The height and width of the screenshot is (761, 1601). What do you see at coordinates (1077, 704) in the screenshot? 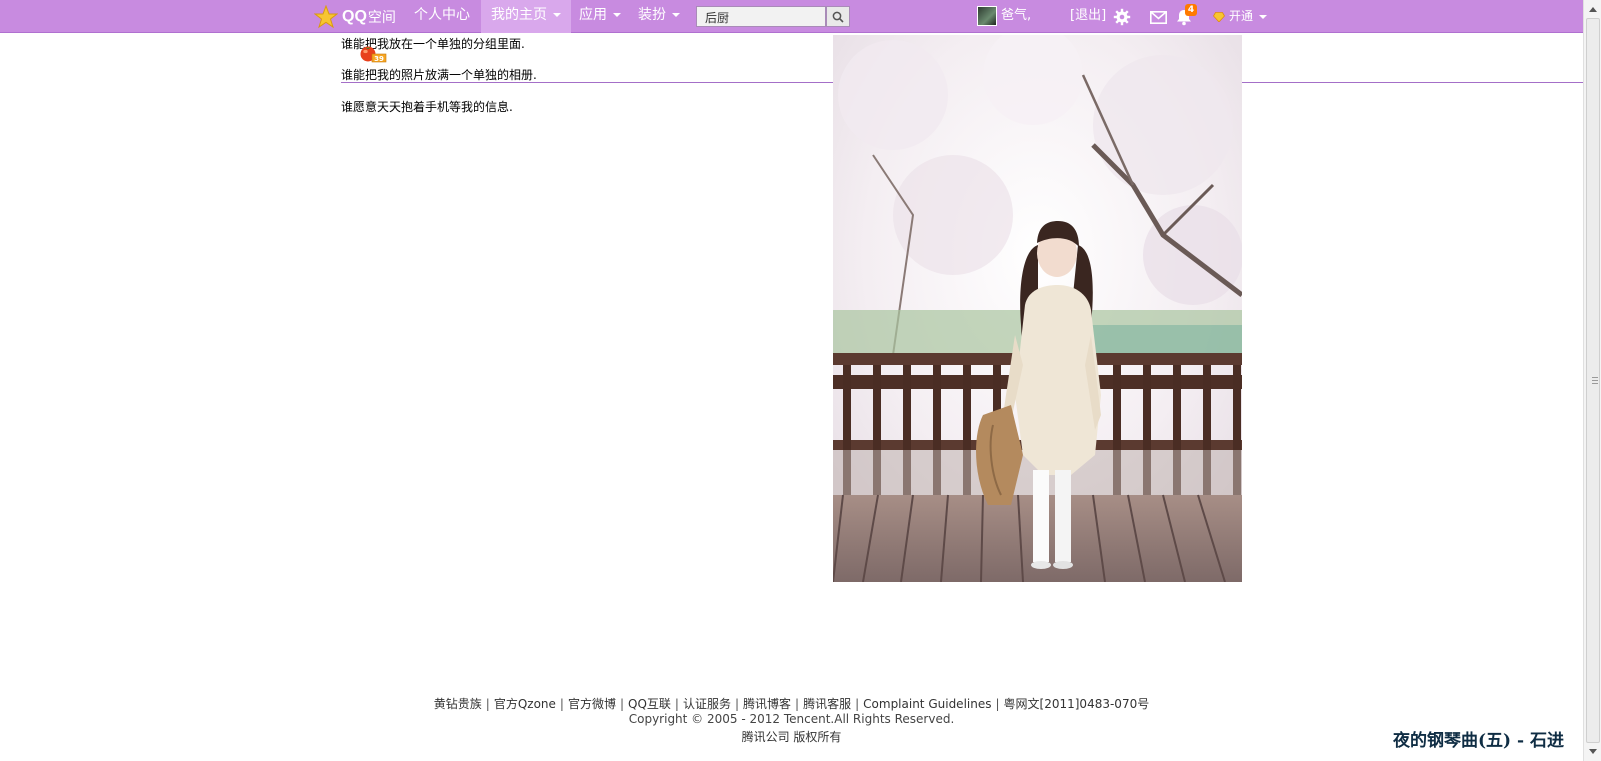
I see `footer-link: 粤网文[2011]0483-070号` at bounding box center [1077, 704].